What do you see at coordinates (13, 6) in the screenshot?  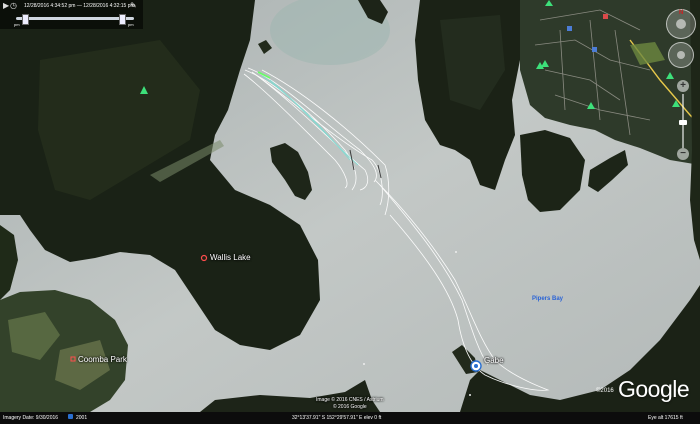 I see `clock-icon: ◷` at bounding box center [13, 6].